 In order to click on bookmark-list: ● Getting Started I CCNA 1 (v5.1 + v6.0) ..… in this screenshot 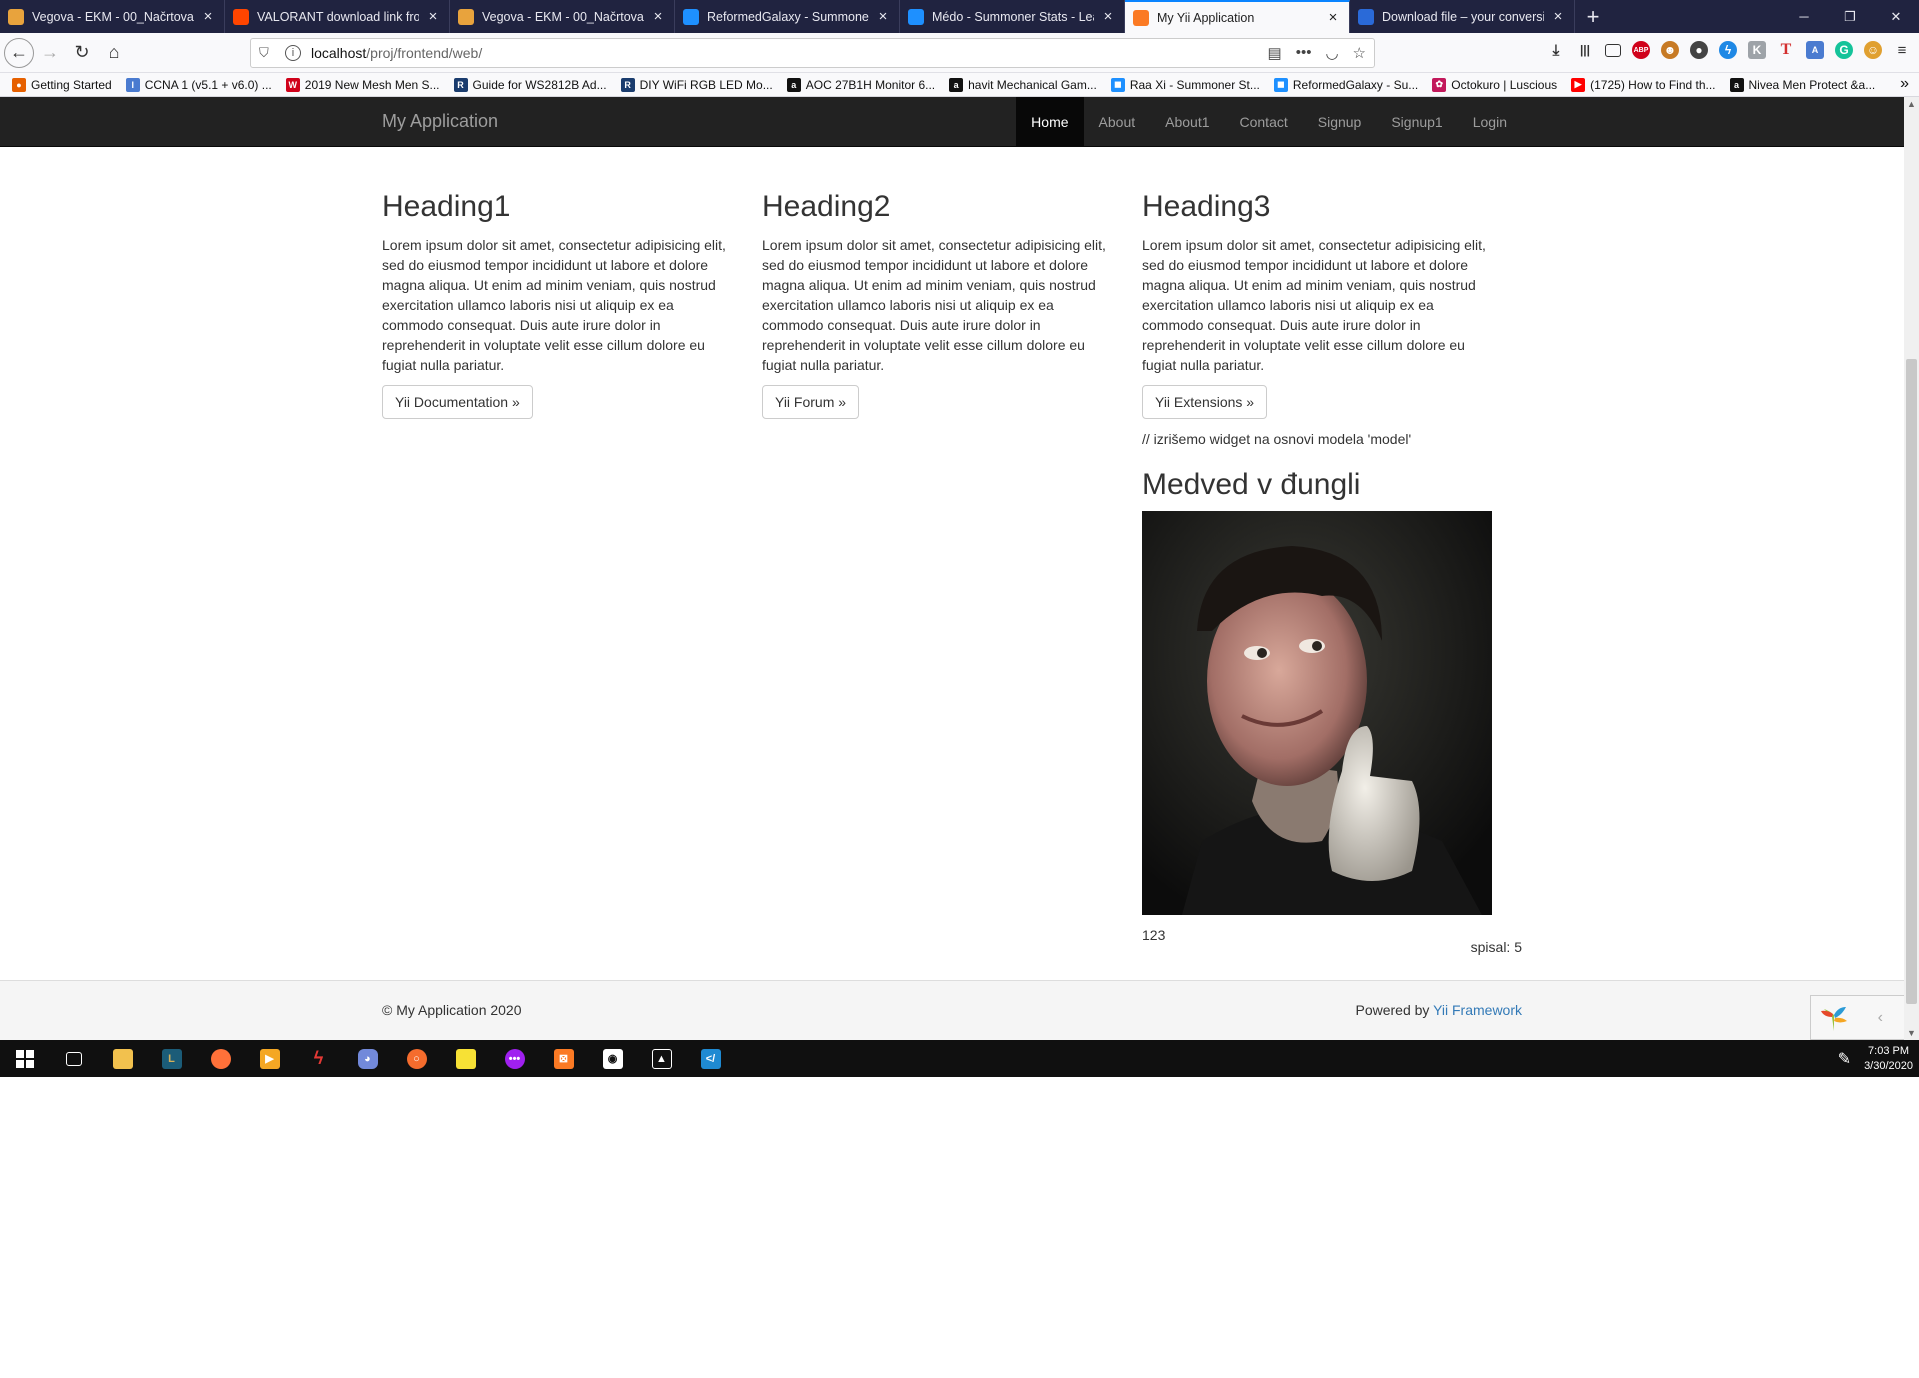, I will do `click(950, 84)`.